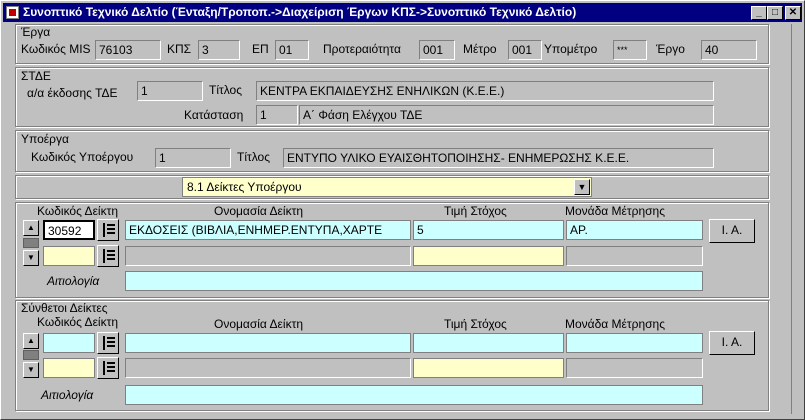  What do you see at coordinates (268, 368) in the screenshot?
I see `synthetoi-row2-name` at bounding box center [268, 368].